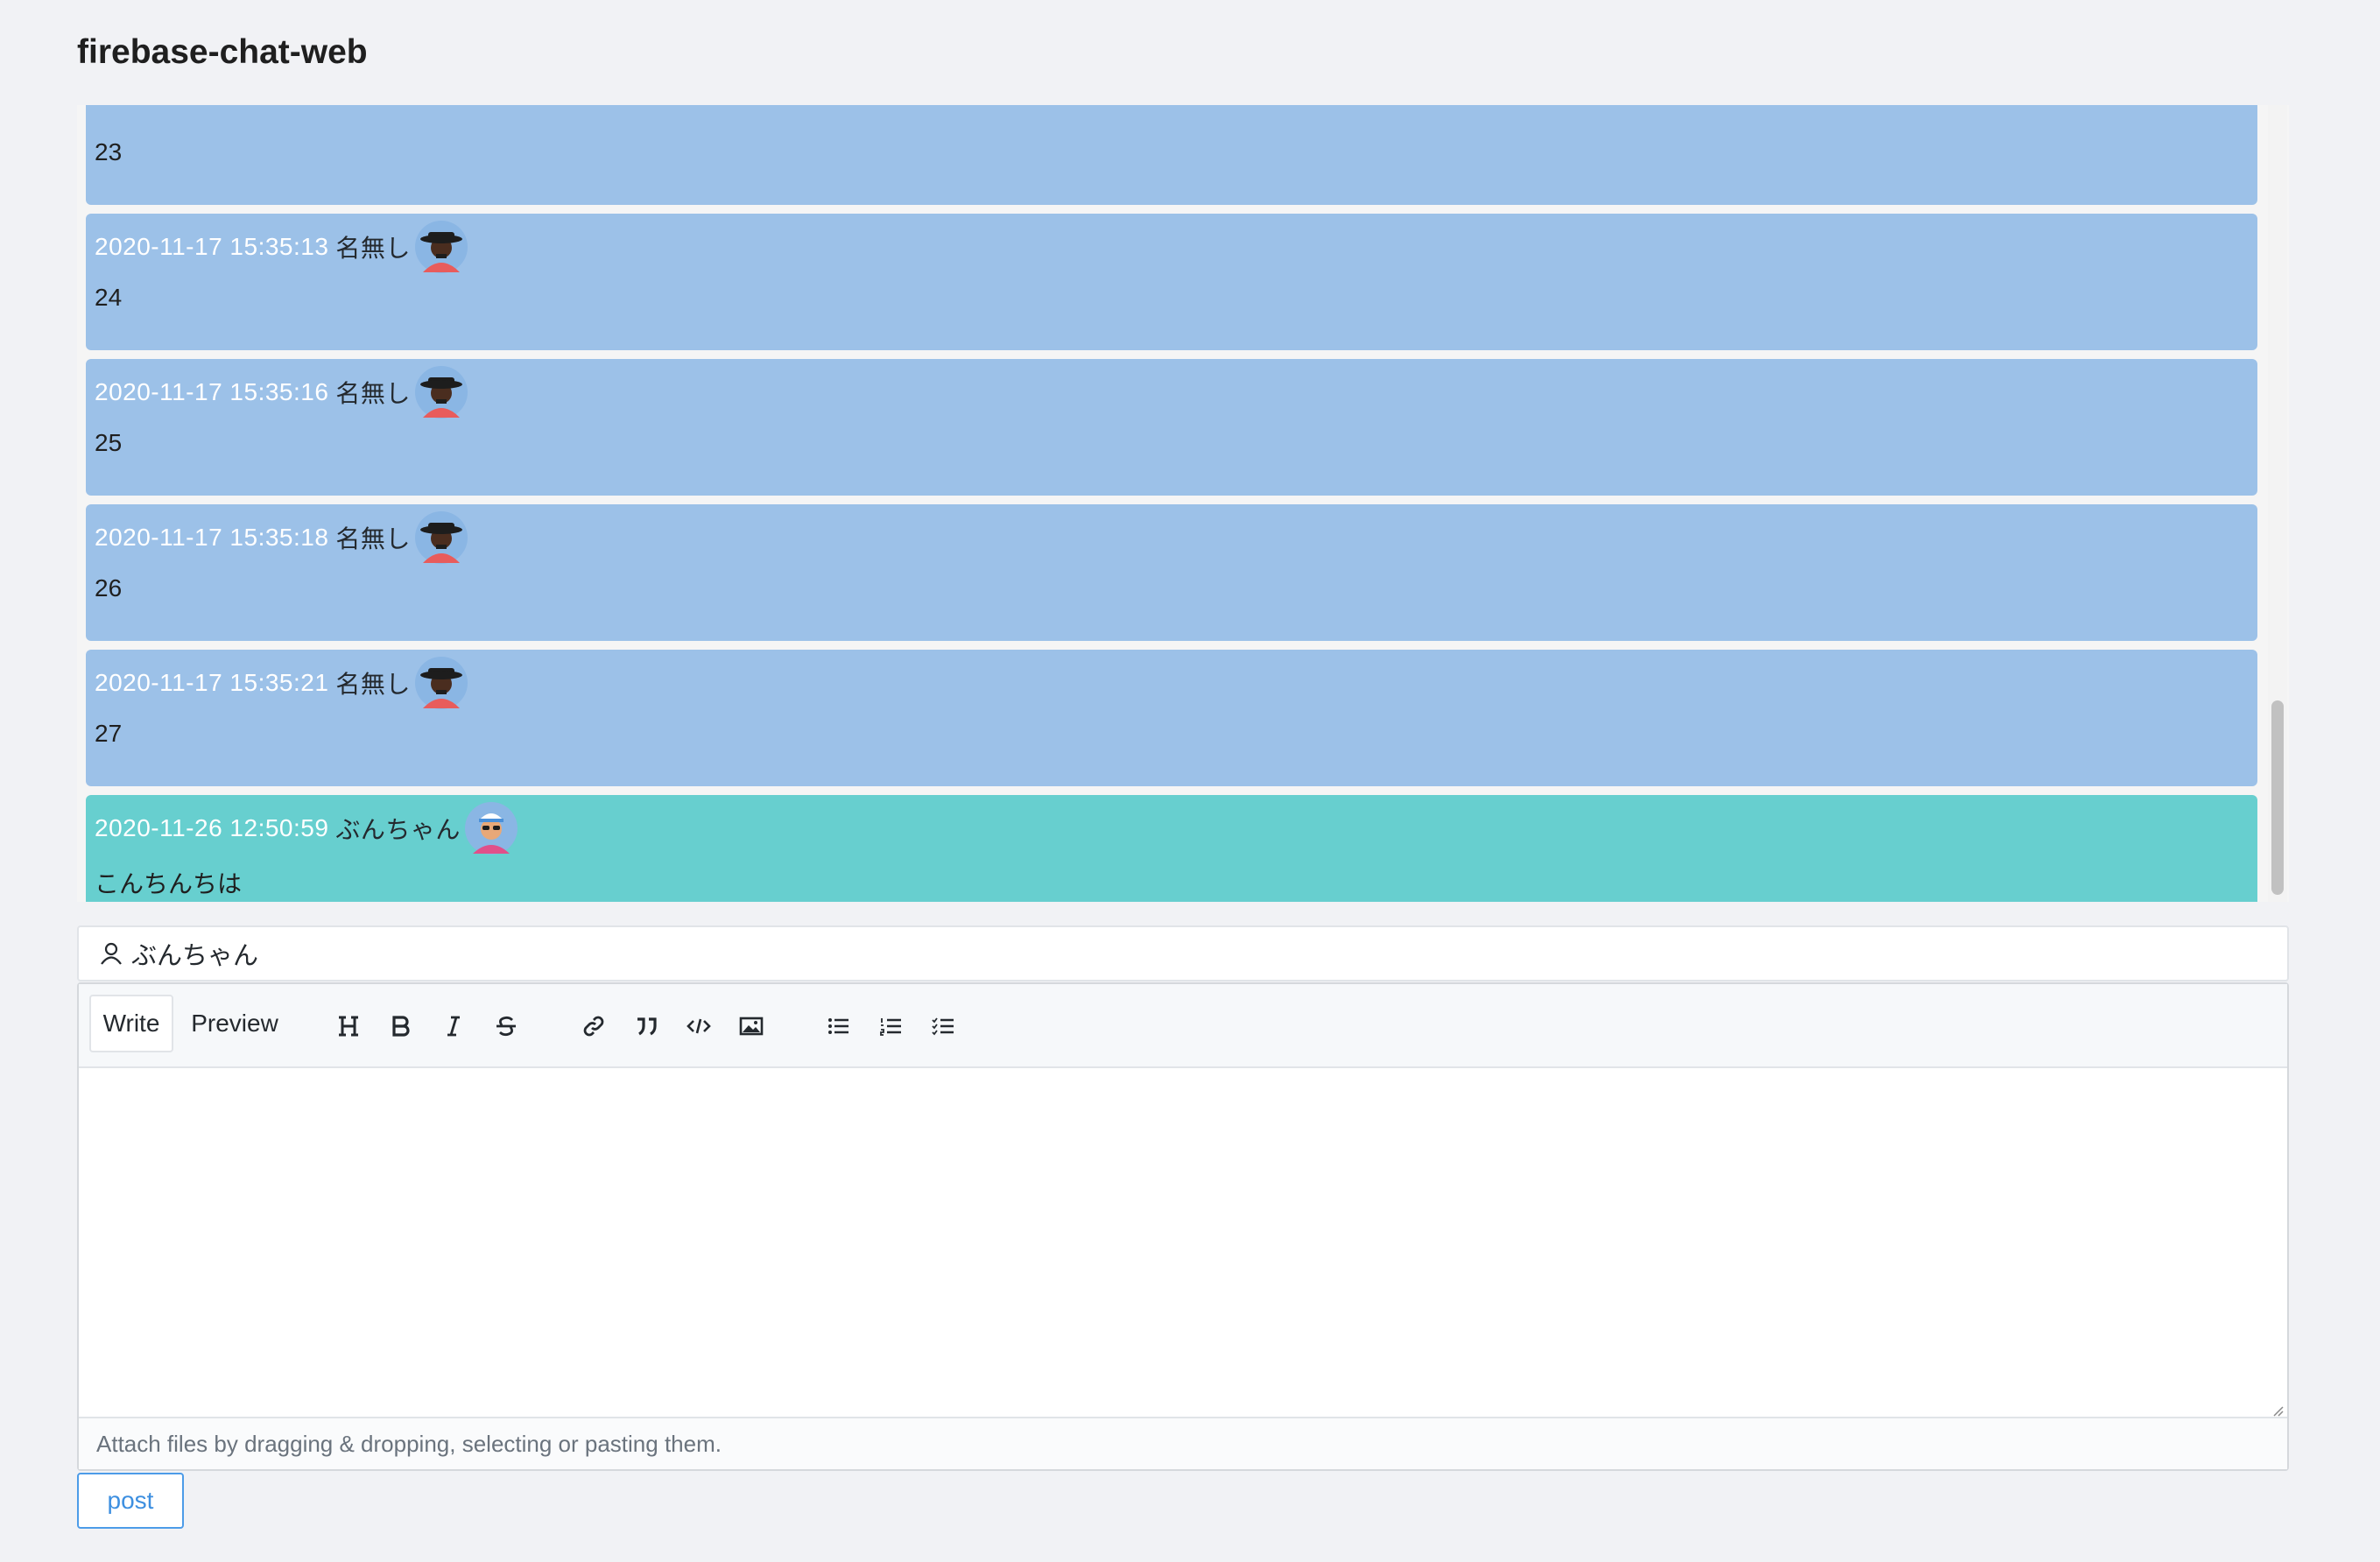 The width and height of the screenshot is (2380, 1562). I want to click on message-timestamp: 2020-11-17 15:35:18, so click(212, 537).